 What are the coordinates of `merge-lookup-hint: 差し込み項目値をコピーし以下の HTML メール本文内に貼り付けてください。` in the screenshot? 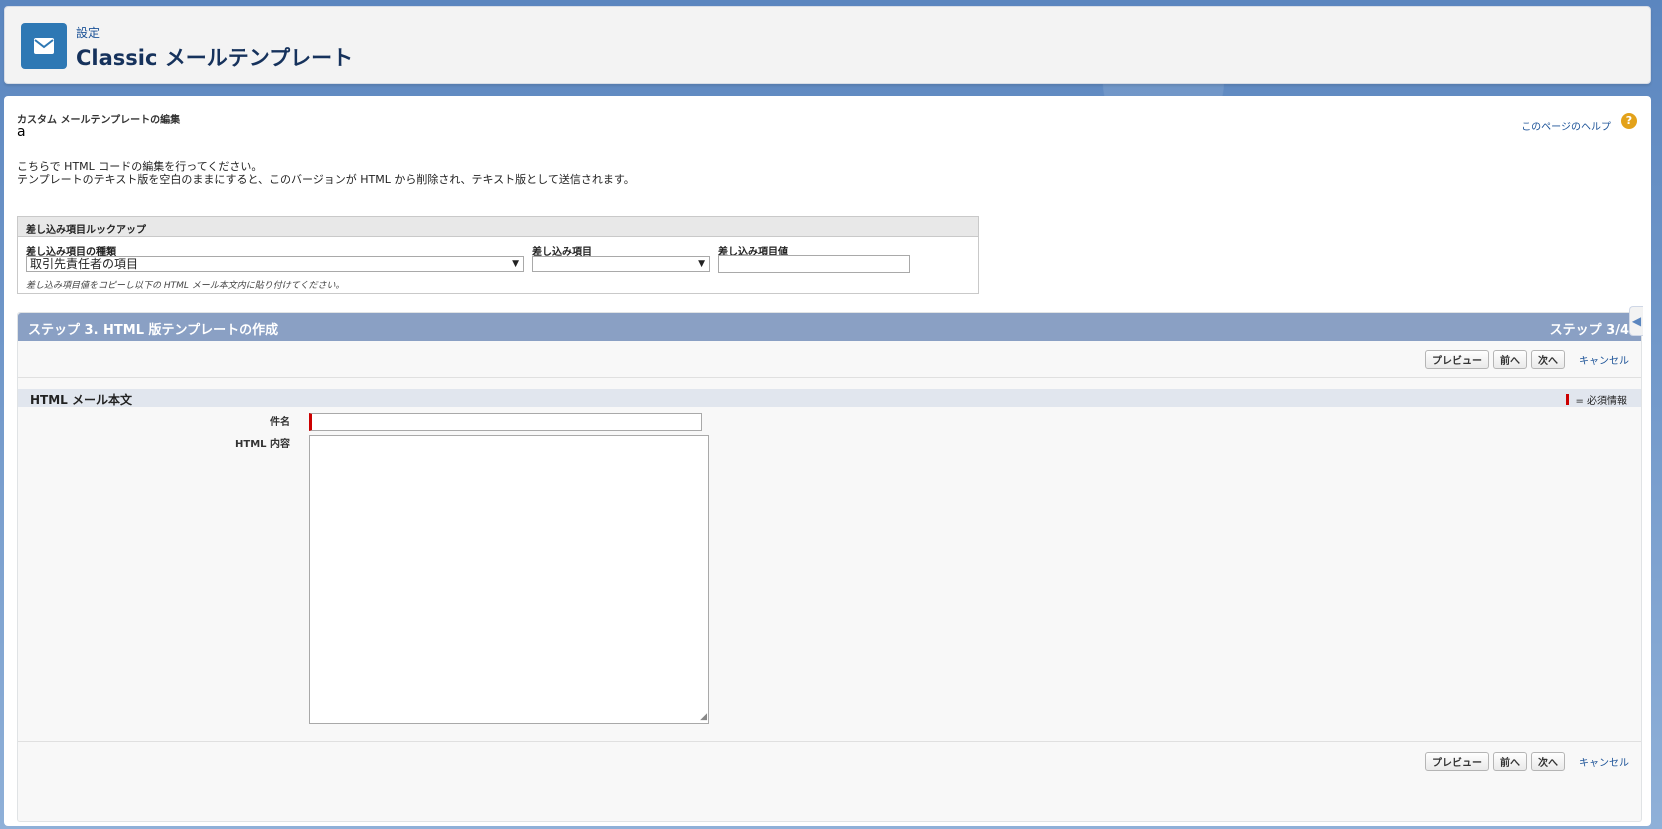 It's located at (185, 286).